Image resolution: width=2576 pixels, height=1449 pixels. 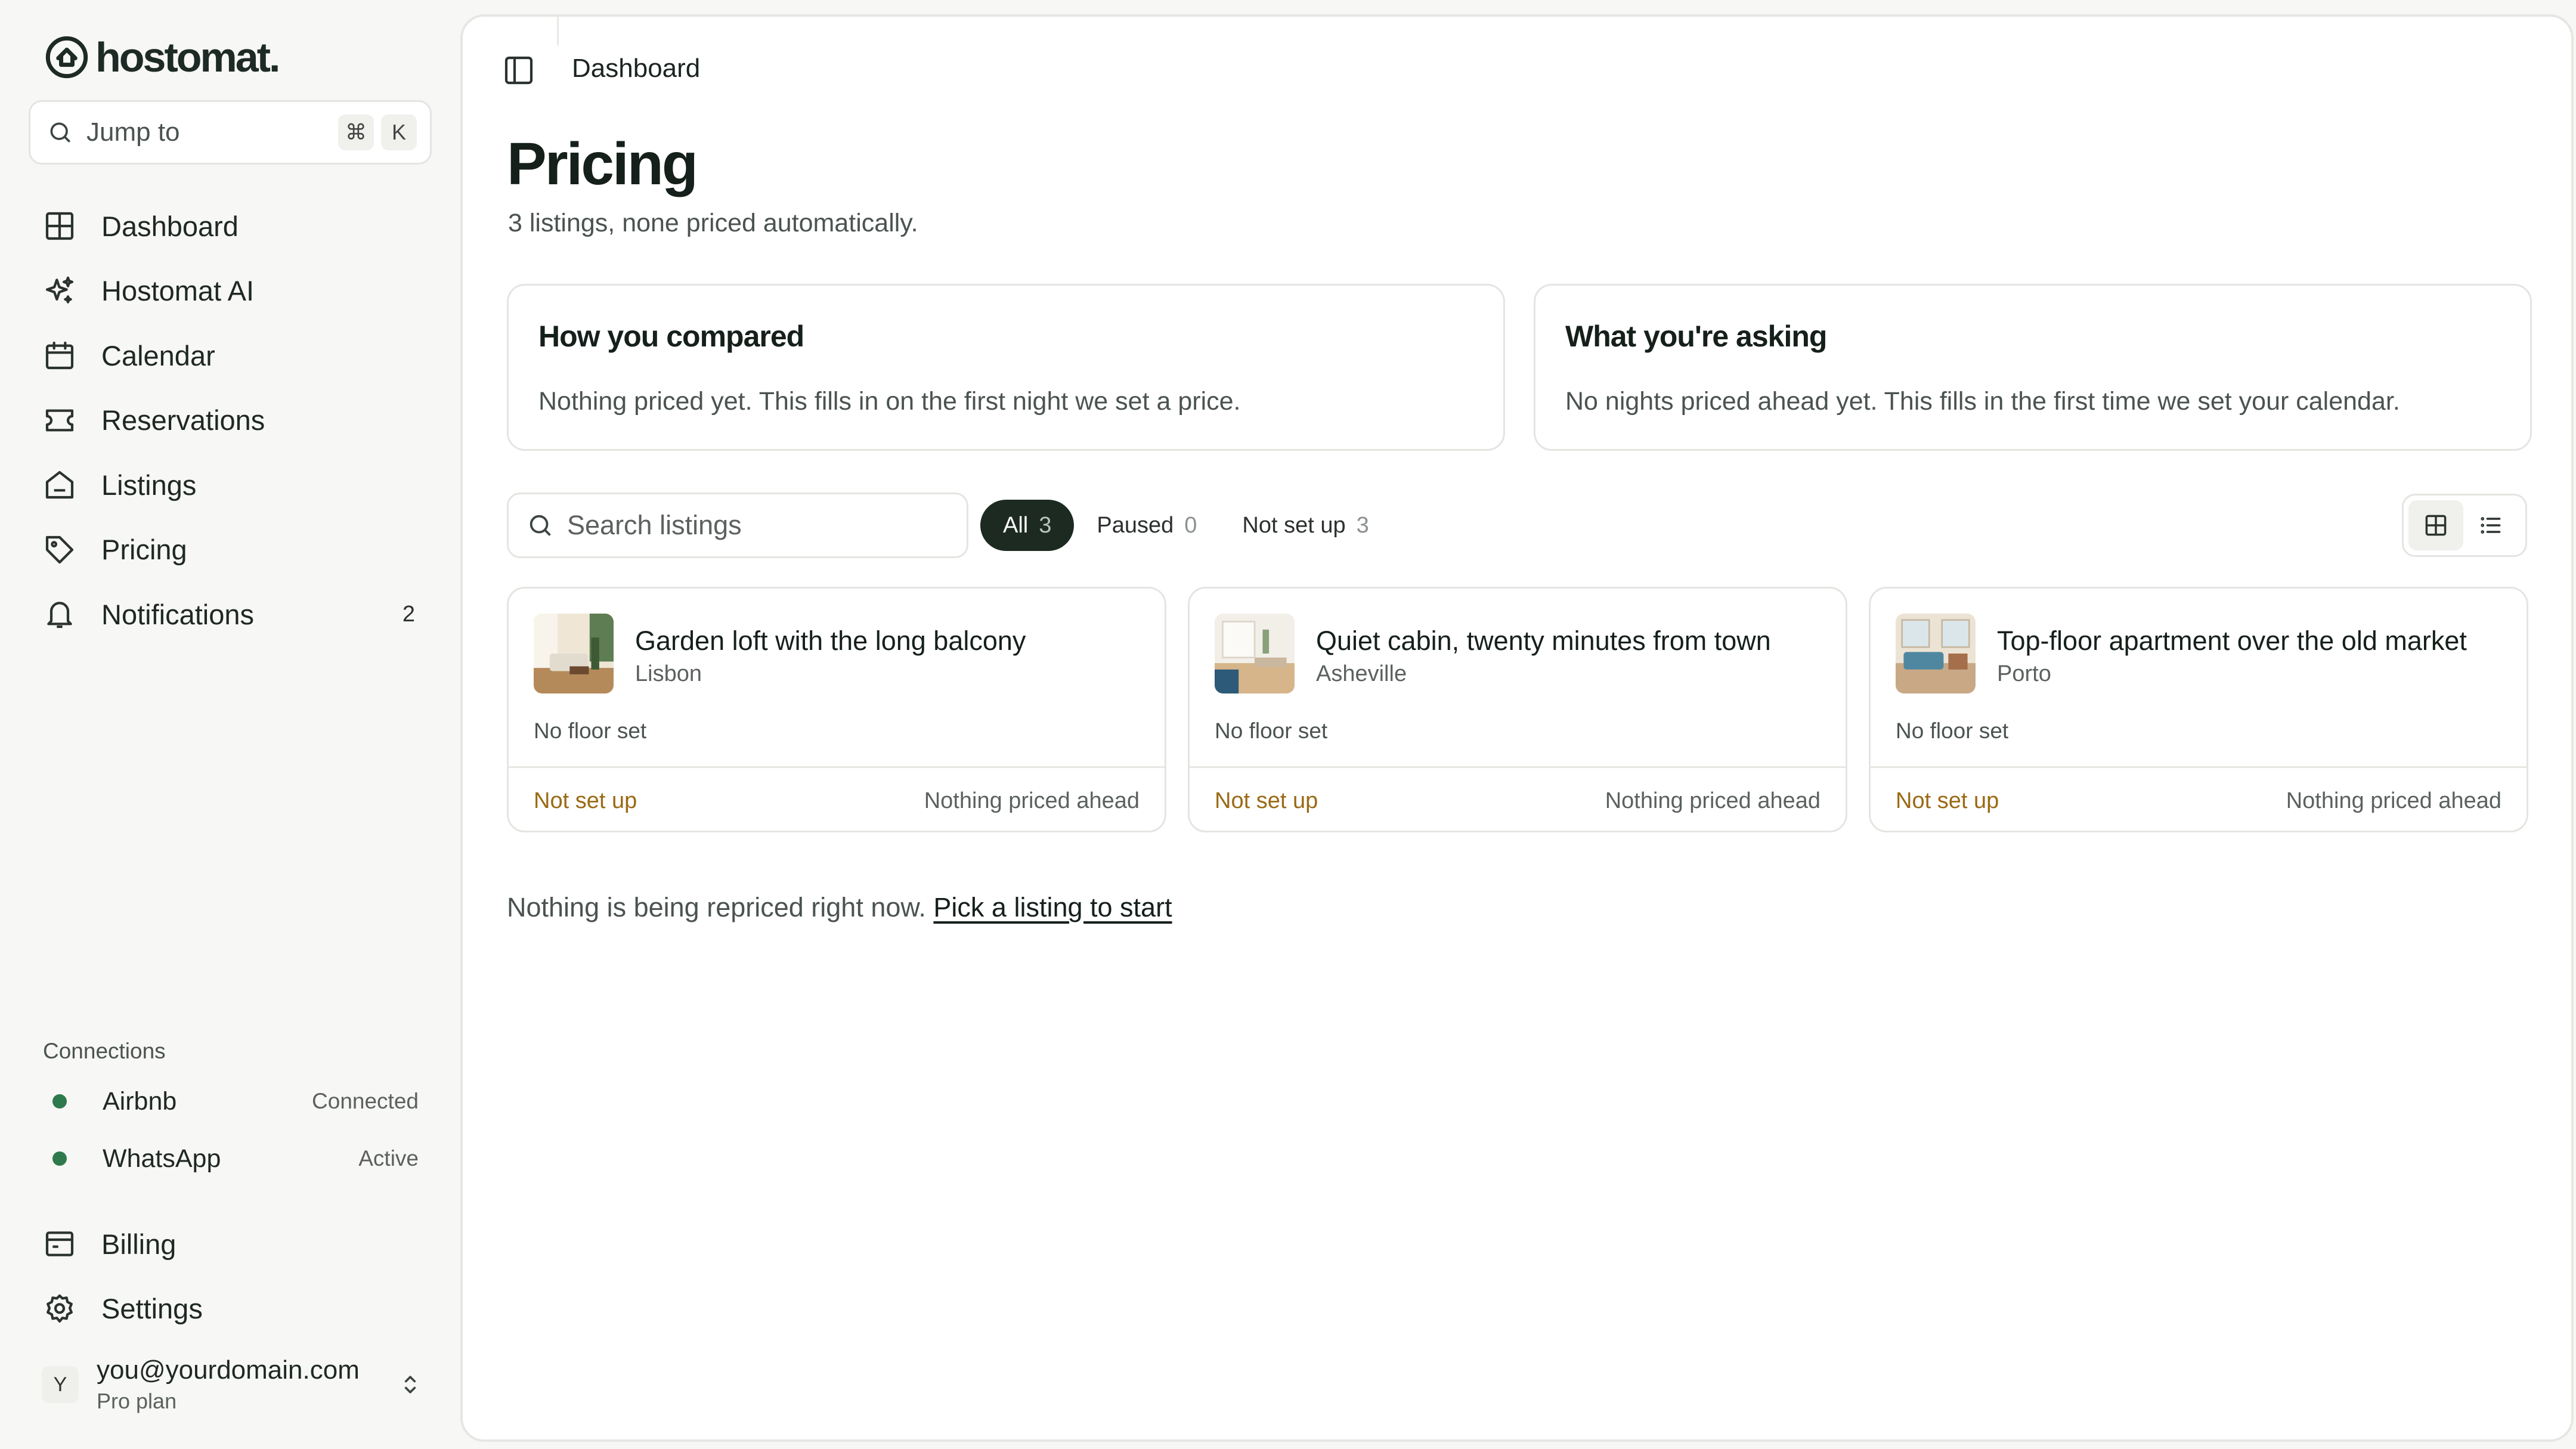 What do you see at coordinates (1696, 337) in the screenshot?
I see `card-title: What you're asking` at bounding box center [1696, 337].